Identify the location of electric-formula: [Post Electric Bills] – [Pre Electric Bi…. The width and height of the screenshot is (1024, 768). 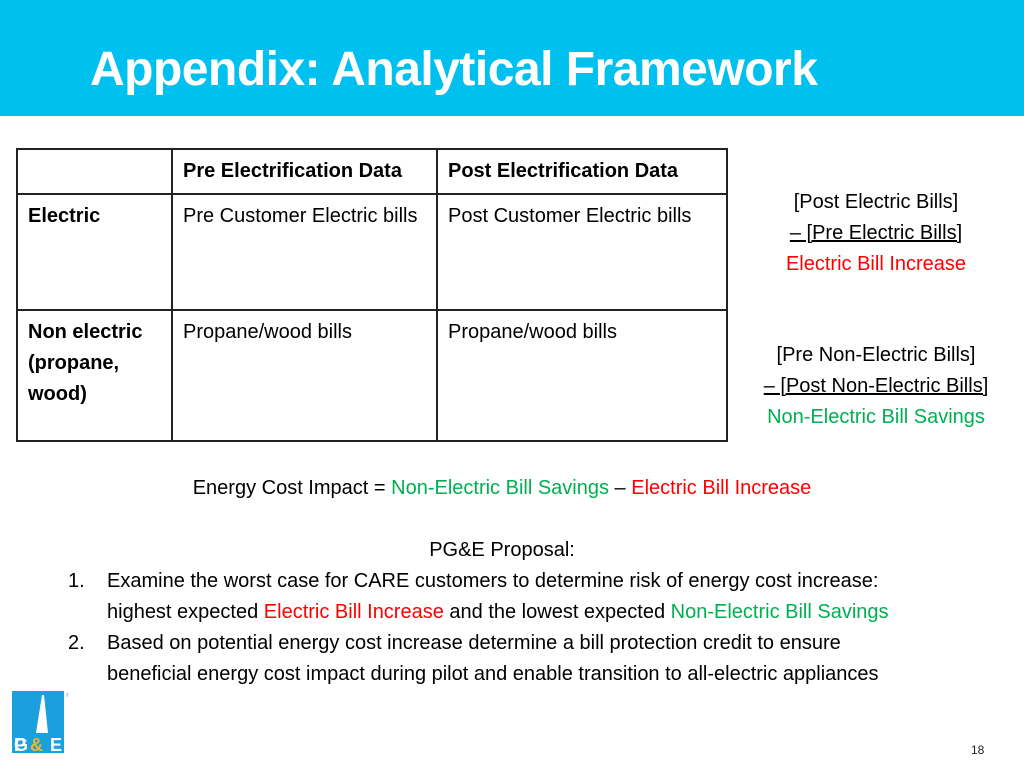
(876, 233).